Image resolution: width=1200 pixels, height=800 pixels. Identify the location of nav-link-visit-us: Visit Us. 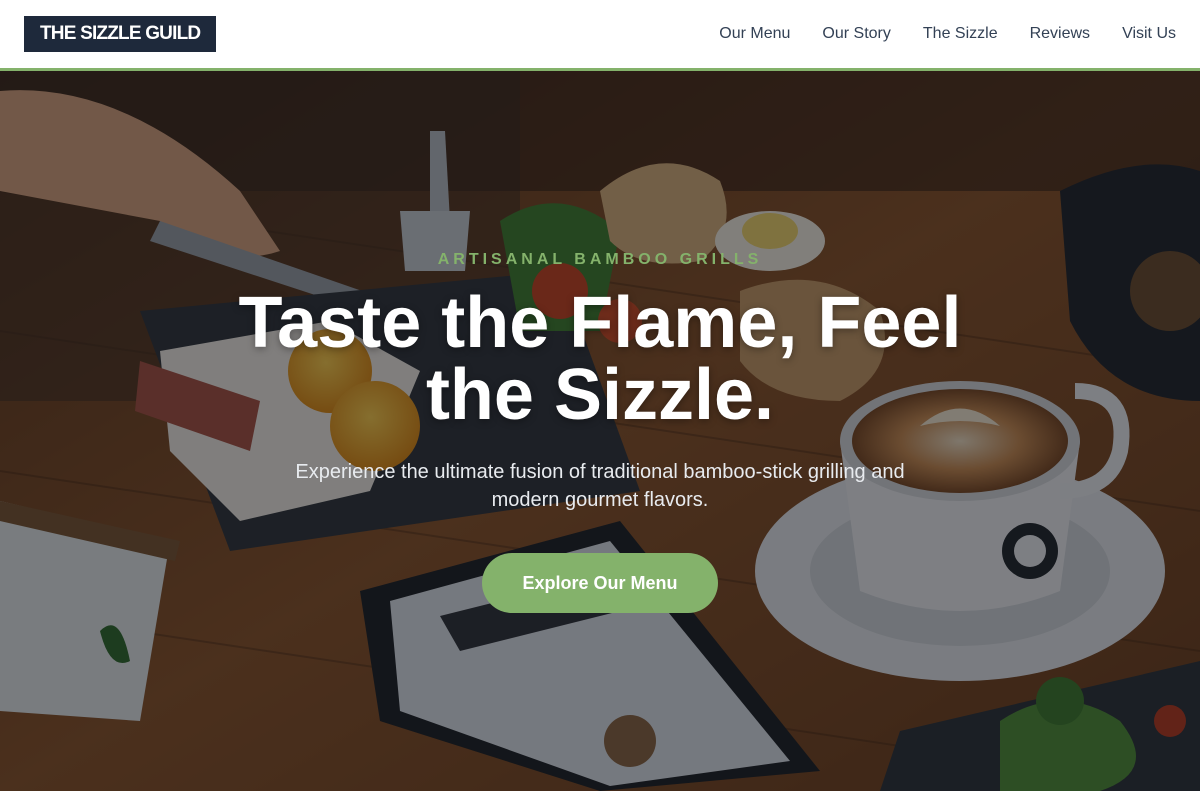
(1149, 34).